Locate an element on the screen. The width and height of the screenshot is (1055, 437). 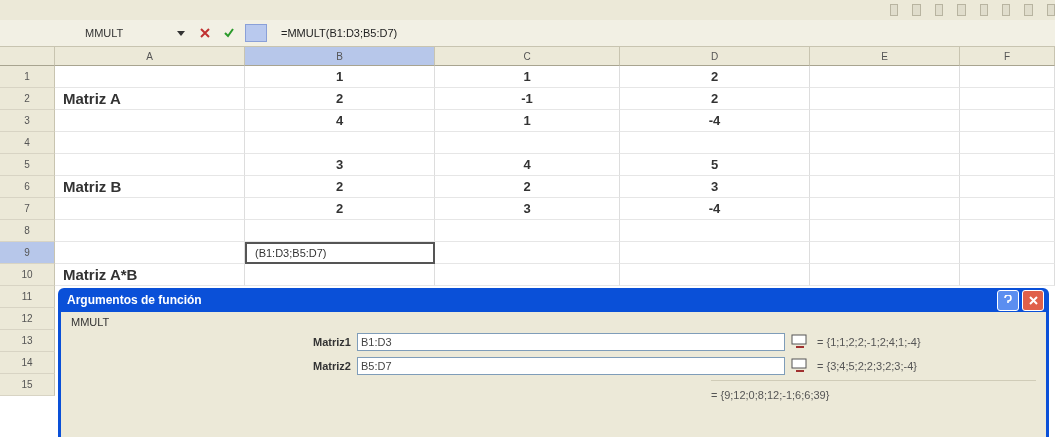
confirm-icon is located at coordinates (229, 33).